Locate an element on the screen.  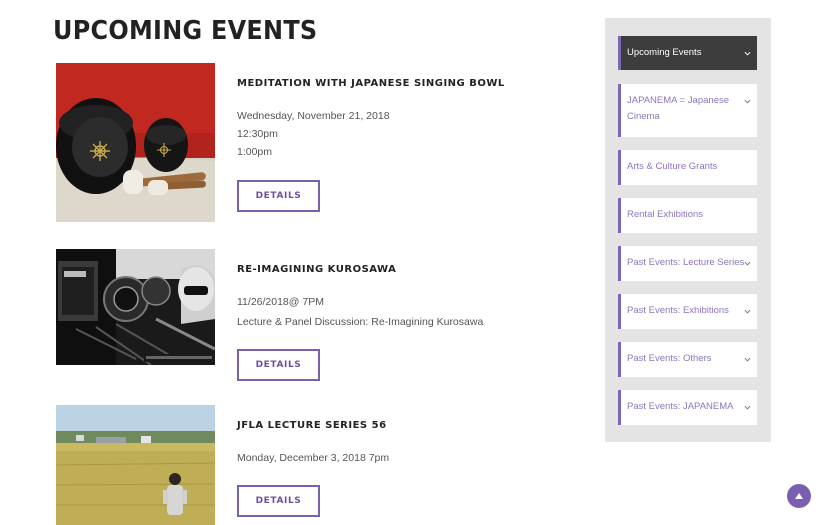
sidebar-item-past-lecture-series: Past Events: Lecture Series is located at coordinates (687, 263).